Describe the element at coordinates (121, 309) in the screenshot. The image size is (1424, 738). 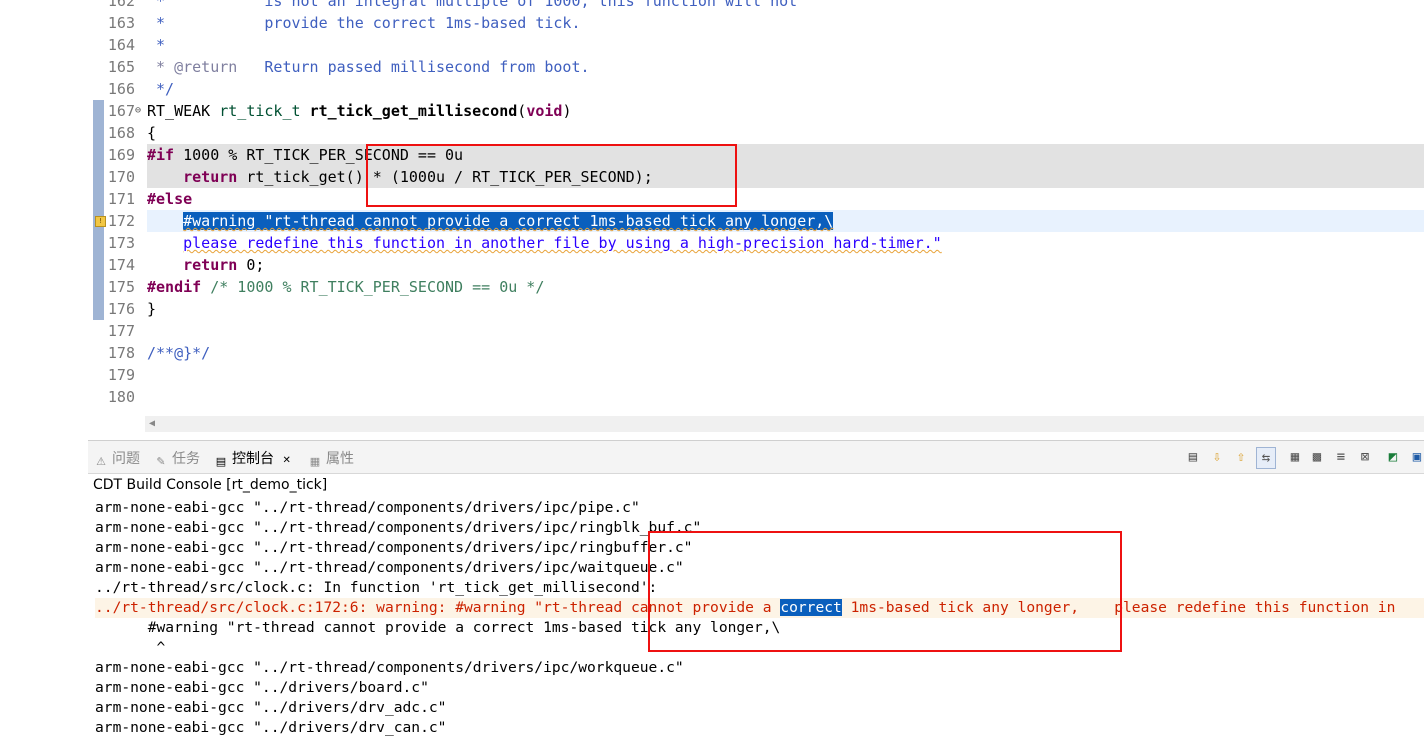
I see `line-number: 176` at that location.